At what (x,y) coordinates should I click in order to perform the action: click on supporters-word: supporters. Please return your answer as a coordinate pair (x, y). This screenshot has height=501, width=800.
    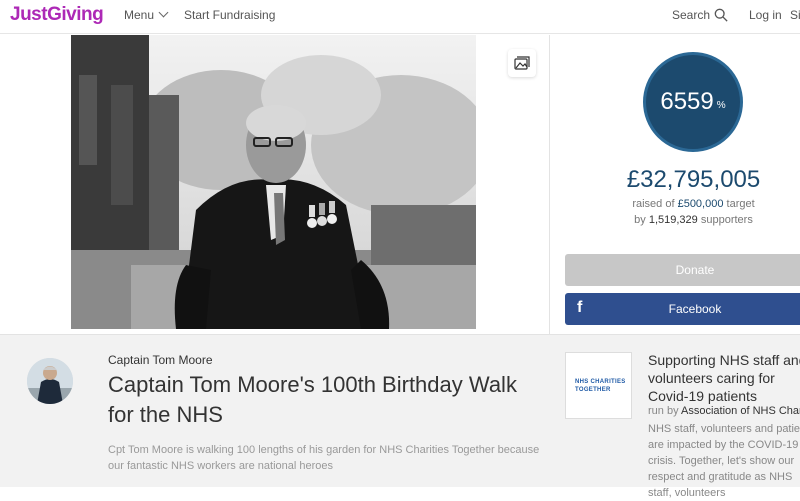
    Looking at the image, I should click on (726, 220).